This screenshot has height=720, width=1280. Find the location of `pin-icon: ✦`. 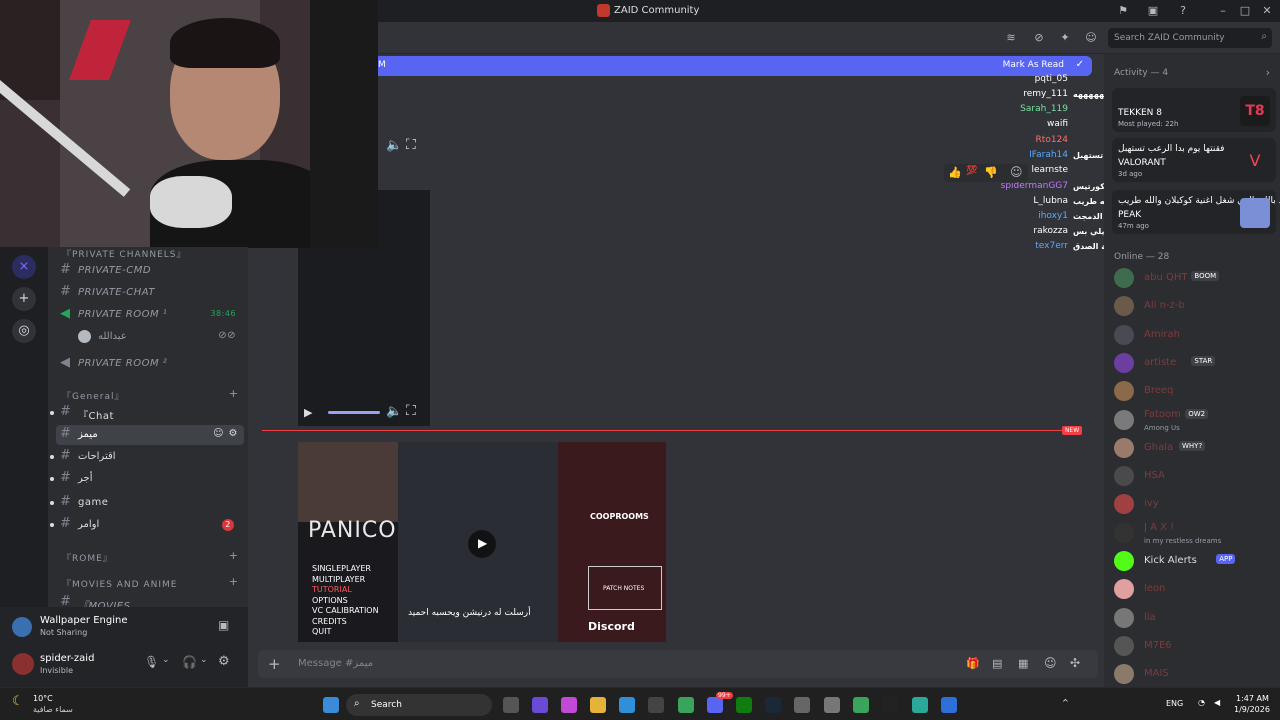

pin-icon: ✦ is located at coordinates (1065, 38).